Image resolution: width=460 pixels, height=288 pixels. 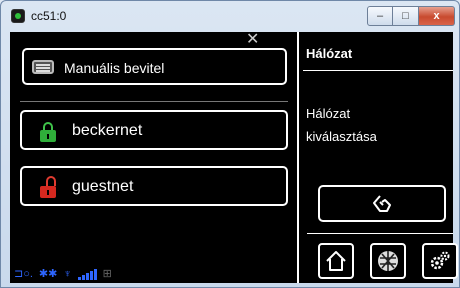 What do you see at coordinates (252, 40) in the screenshot?
I see `close-list-icon: ✕` at bounding box center [252, 40].